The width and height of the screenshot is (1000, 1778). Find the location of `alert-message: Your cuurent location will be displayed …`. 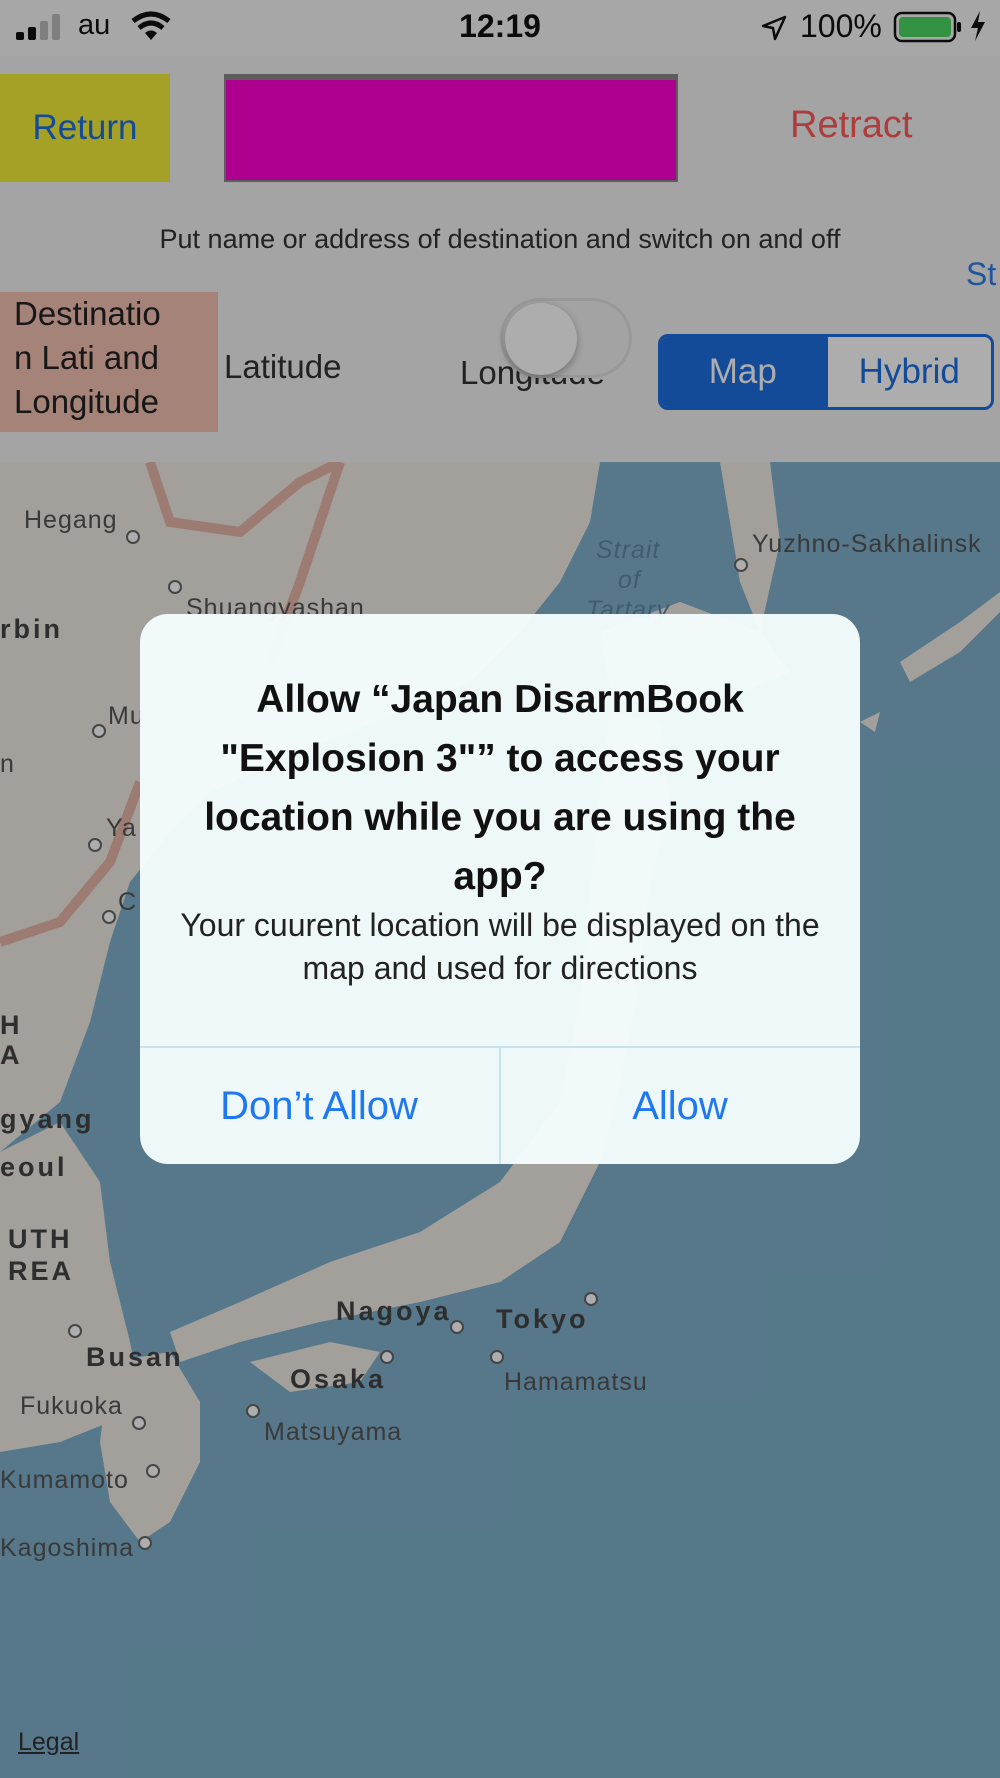

alert-message: Your cuurent location will be displayed … is located at coordinates (500, 946).